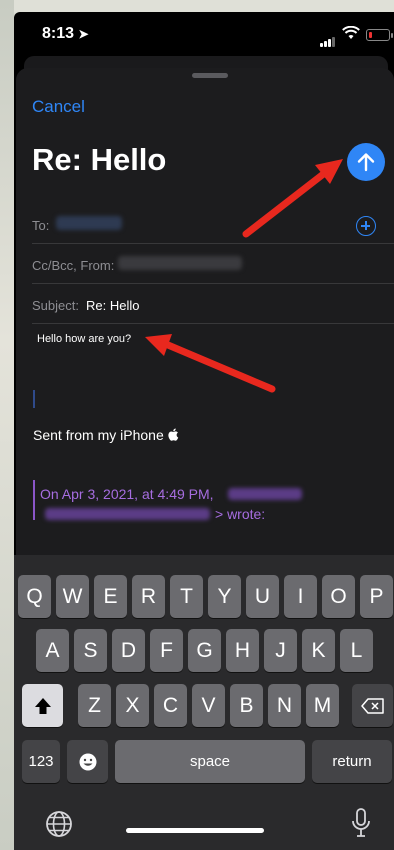 The height and width of the screenshot is (850, 394). What do you see at coordinates (379, 35) in the screenshot?
I see `battery-icon` at bounding box center [379, 35].